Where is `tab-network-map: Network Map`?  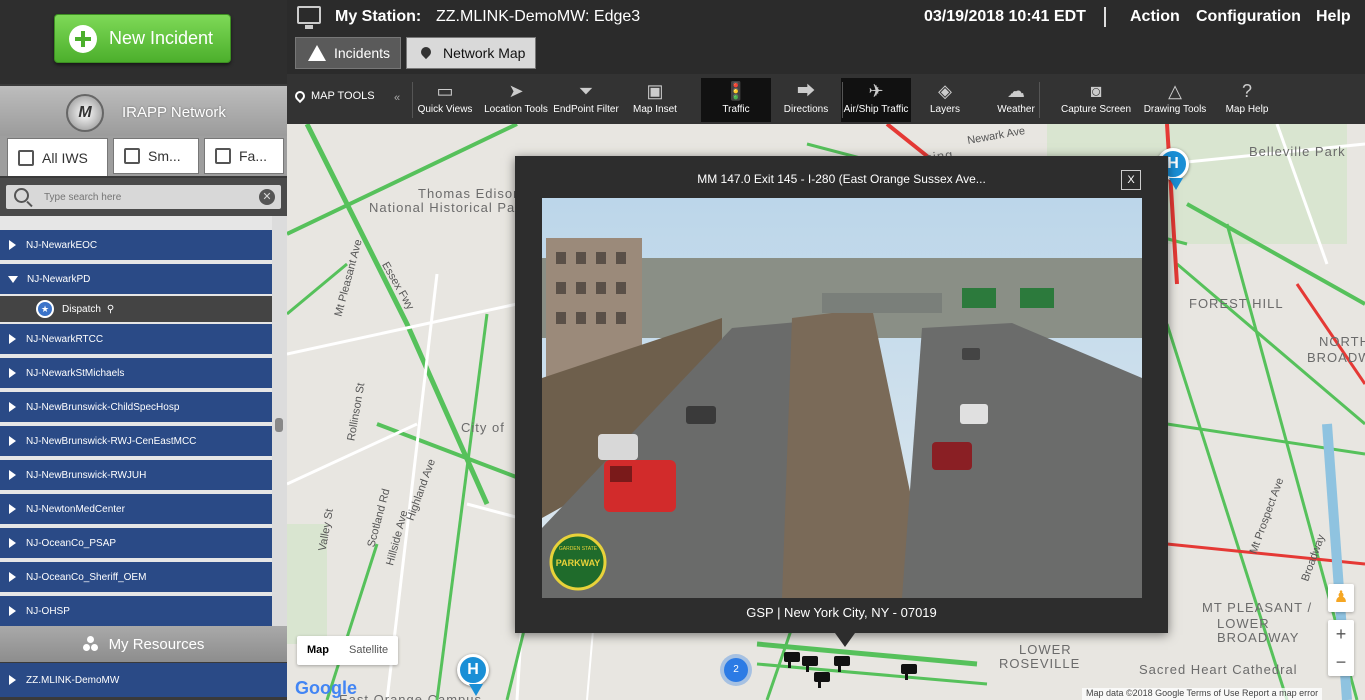
tab-network-map: Network Map is located at coordinates (471, 53).